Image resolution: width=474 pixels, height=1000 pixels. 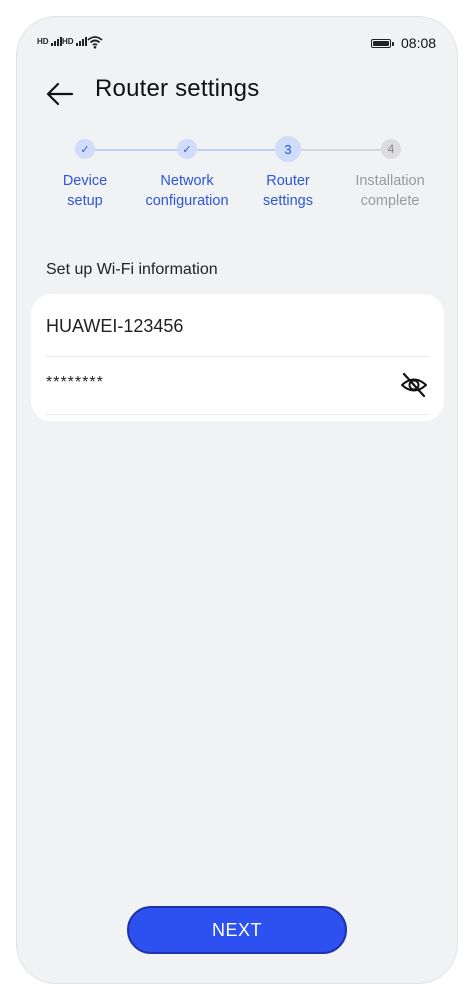 I want to click on wifi-icon, so click(x=95, y=42).